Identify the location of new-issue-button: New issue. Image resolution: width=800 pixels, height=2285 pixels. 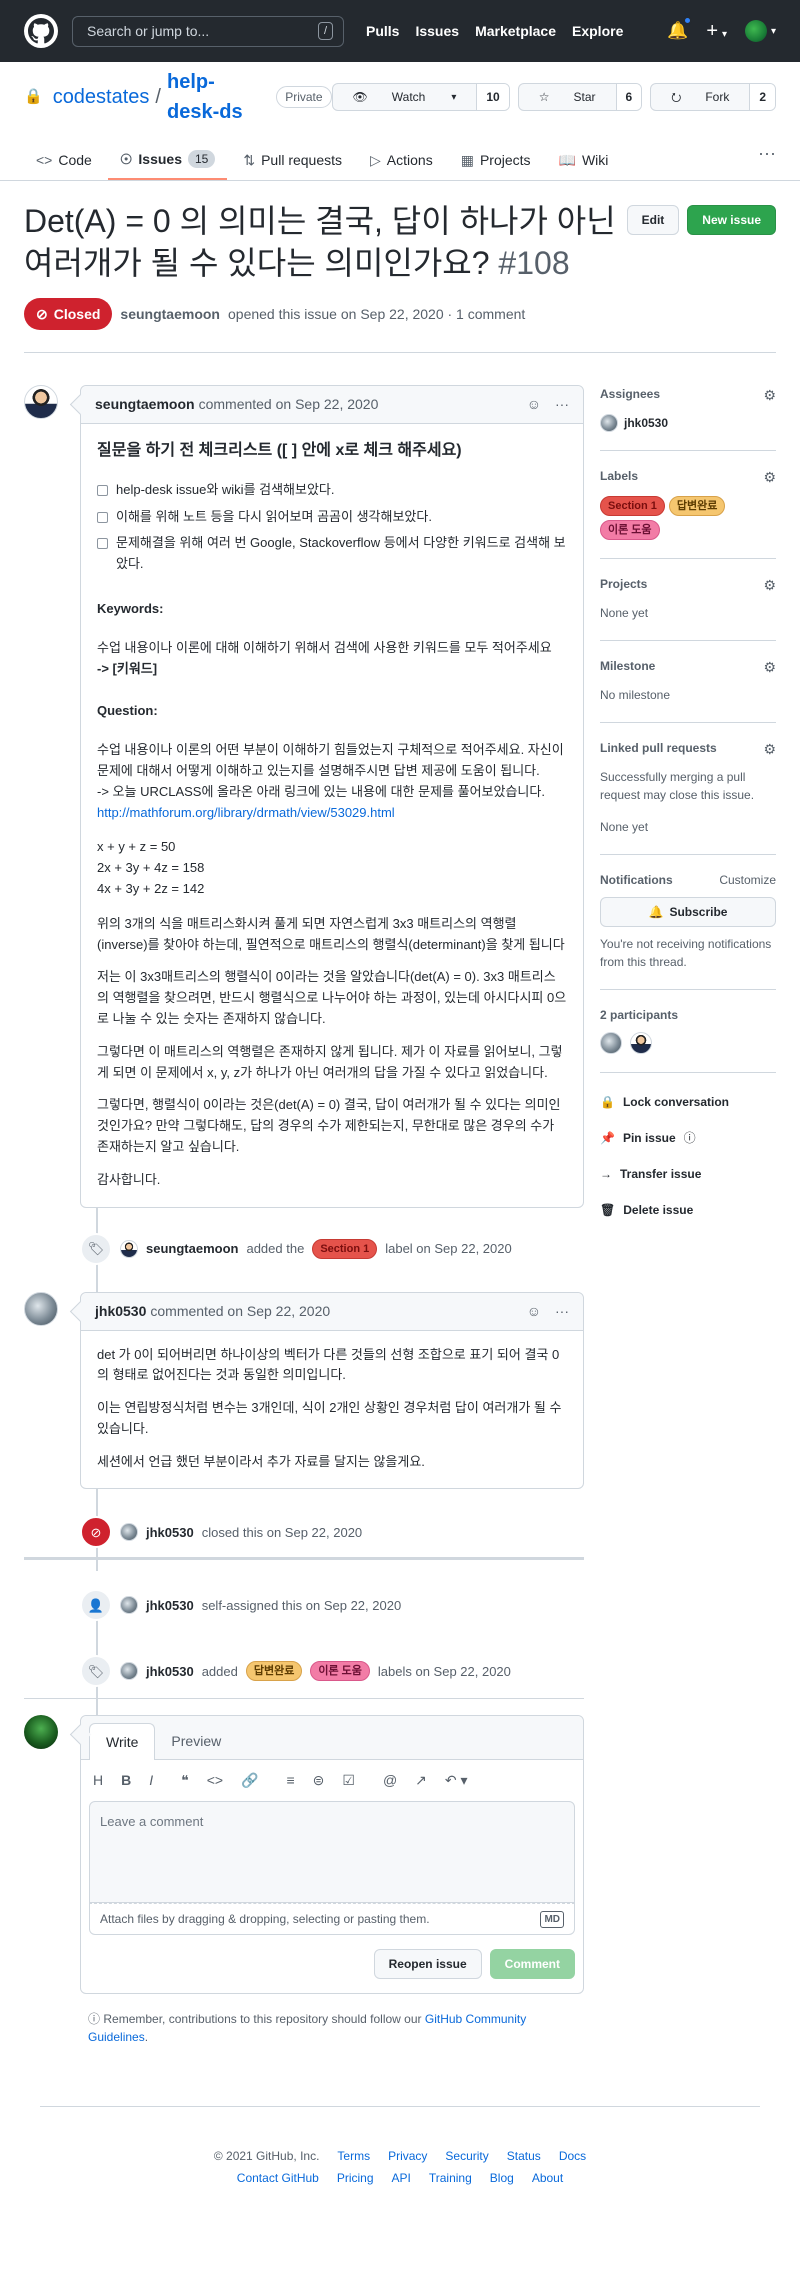
(731, 220).